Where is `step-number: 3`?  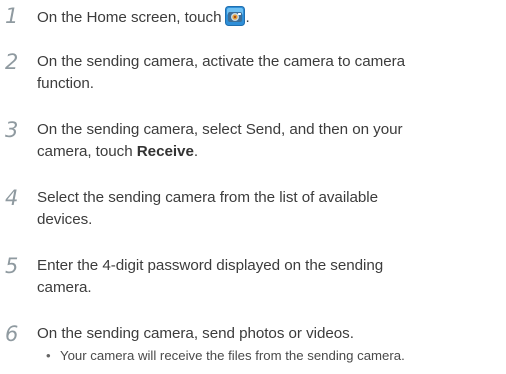
step-number: 3 is located at coordinates (12, 130).